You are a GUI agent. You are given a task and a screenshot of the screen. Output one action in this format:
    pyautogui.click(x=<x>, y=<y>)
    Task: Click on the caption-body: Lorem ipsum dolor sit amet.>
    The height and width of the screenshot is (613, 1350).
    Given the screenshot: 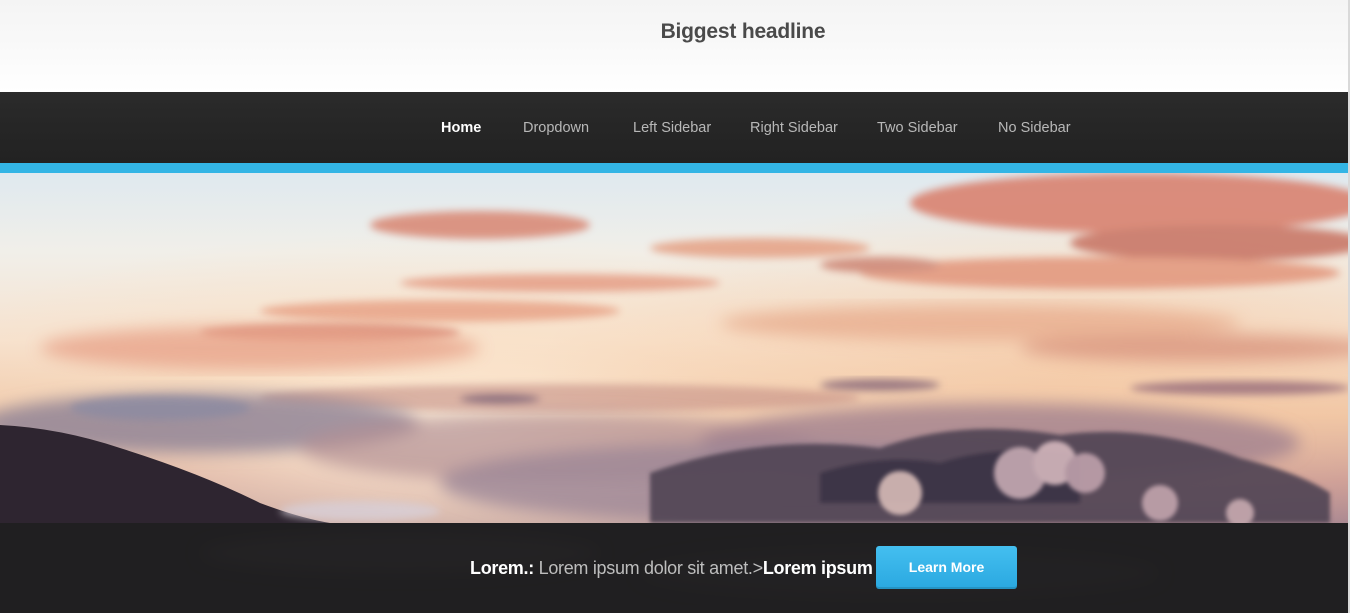 What is the action you would take?
    pyautogui.click(x=648, y=568)
    